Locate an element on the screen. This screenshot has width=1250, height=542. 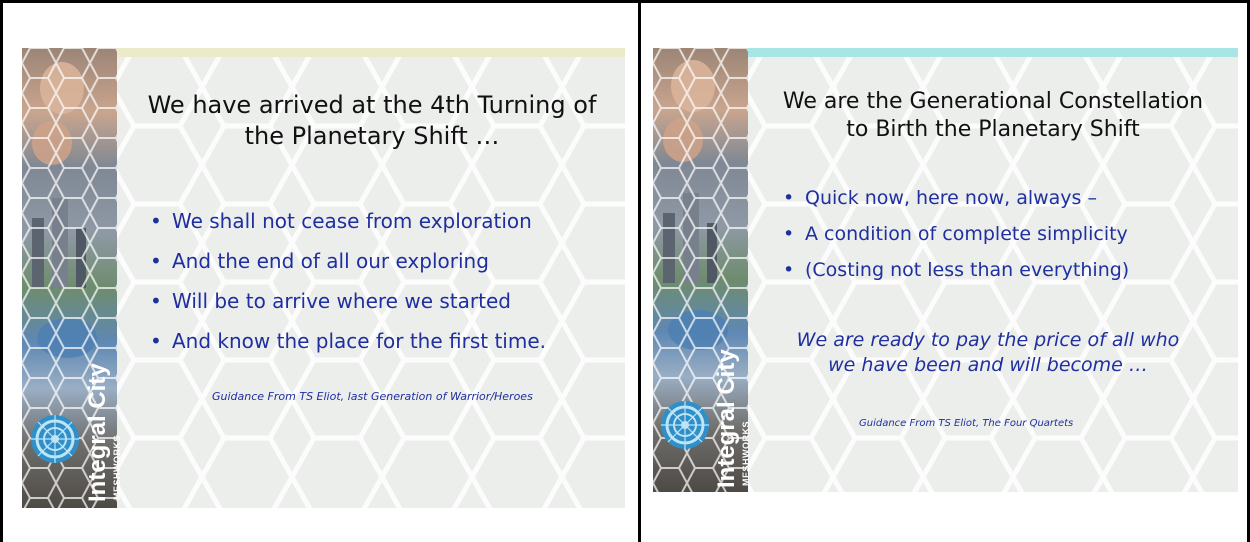
title-line: to Birth the Planetary Shift is located at coordinates (993, 130).